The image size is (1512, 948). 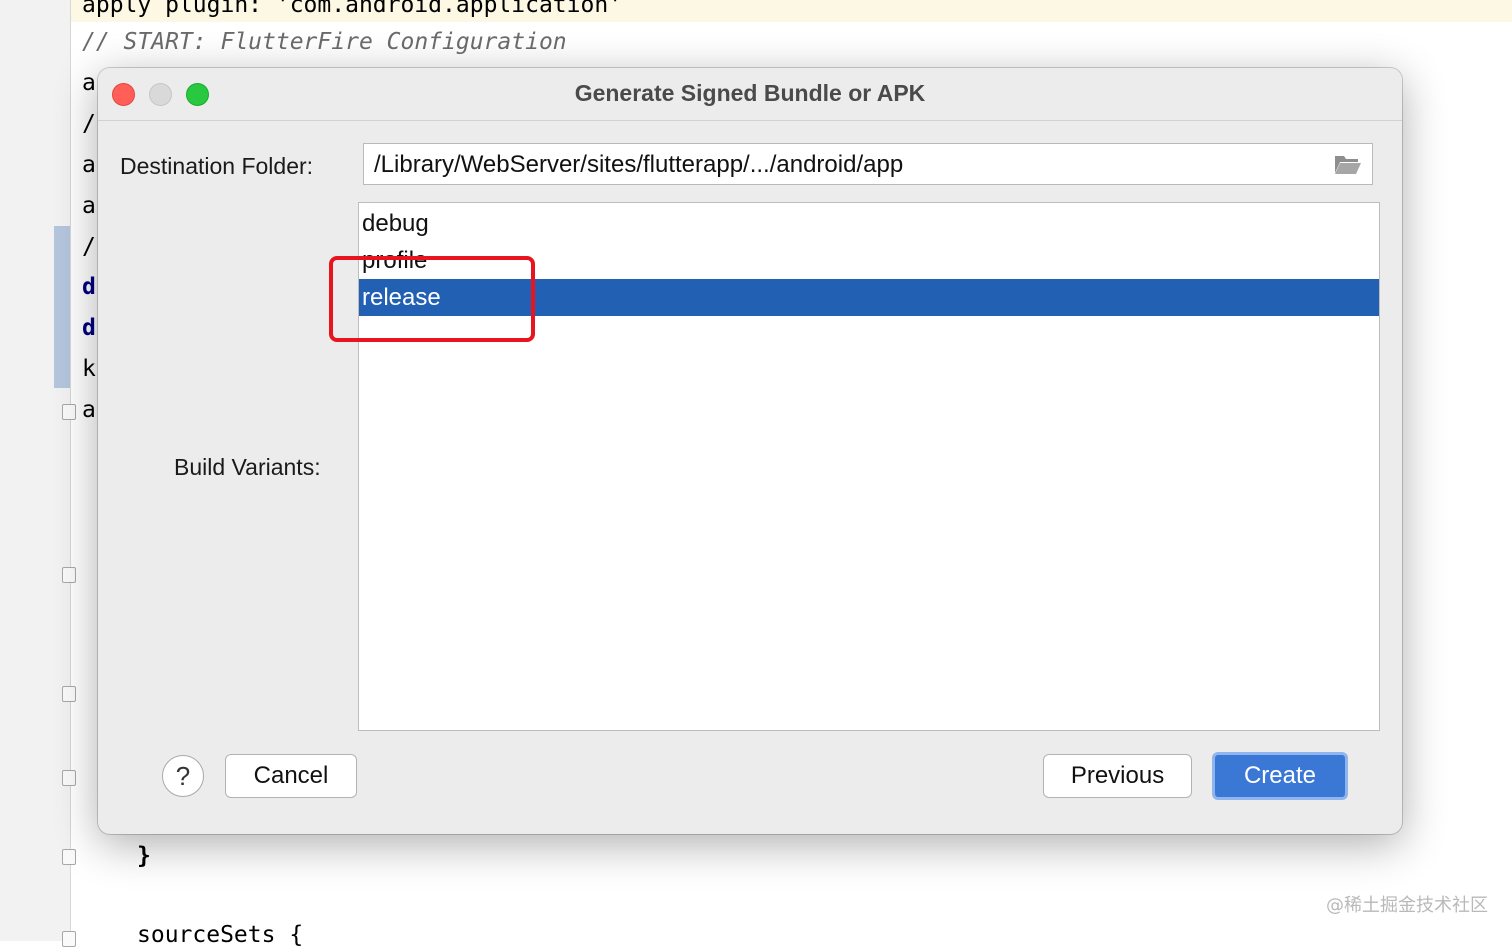 I want to click on destination-folder-label: Destination Folder:, so click(x=217, y=166).